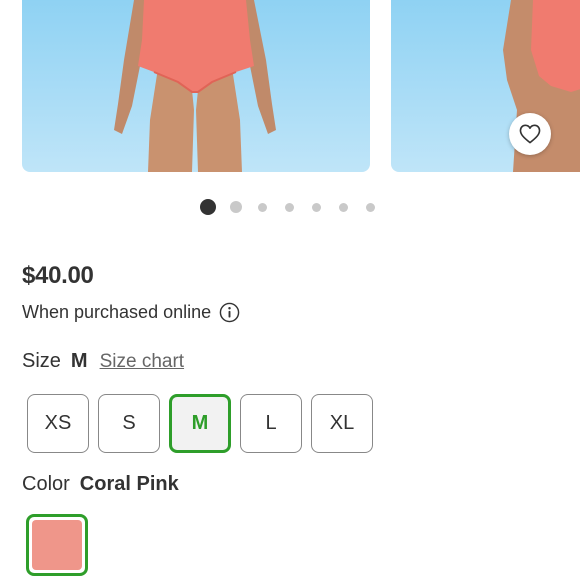  I want to click on color-swatch-coral-pink, so click(57, 545).